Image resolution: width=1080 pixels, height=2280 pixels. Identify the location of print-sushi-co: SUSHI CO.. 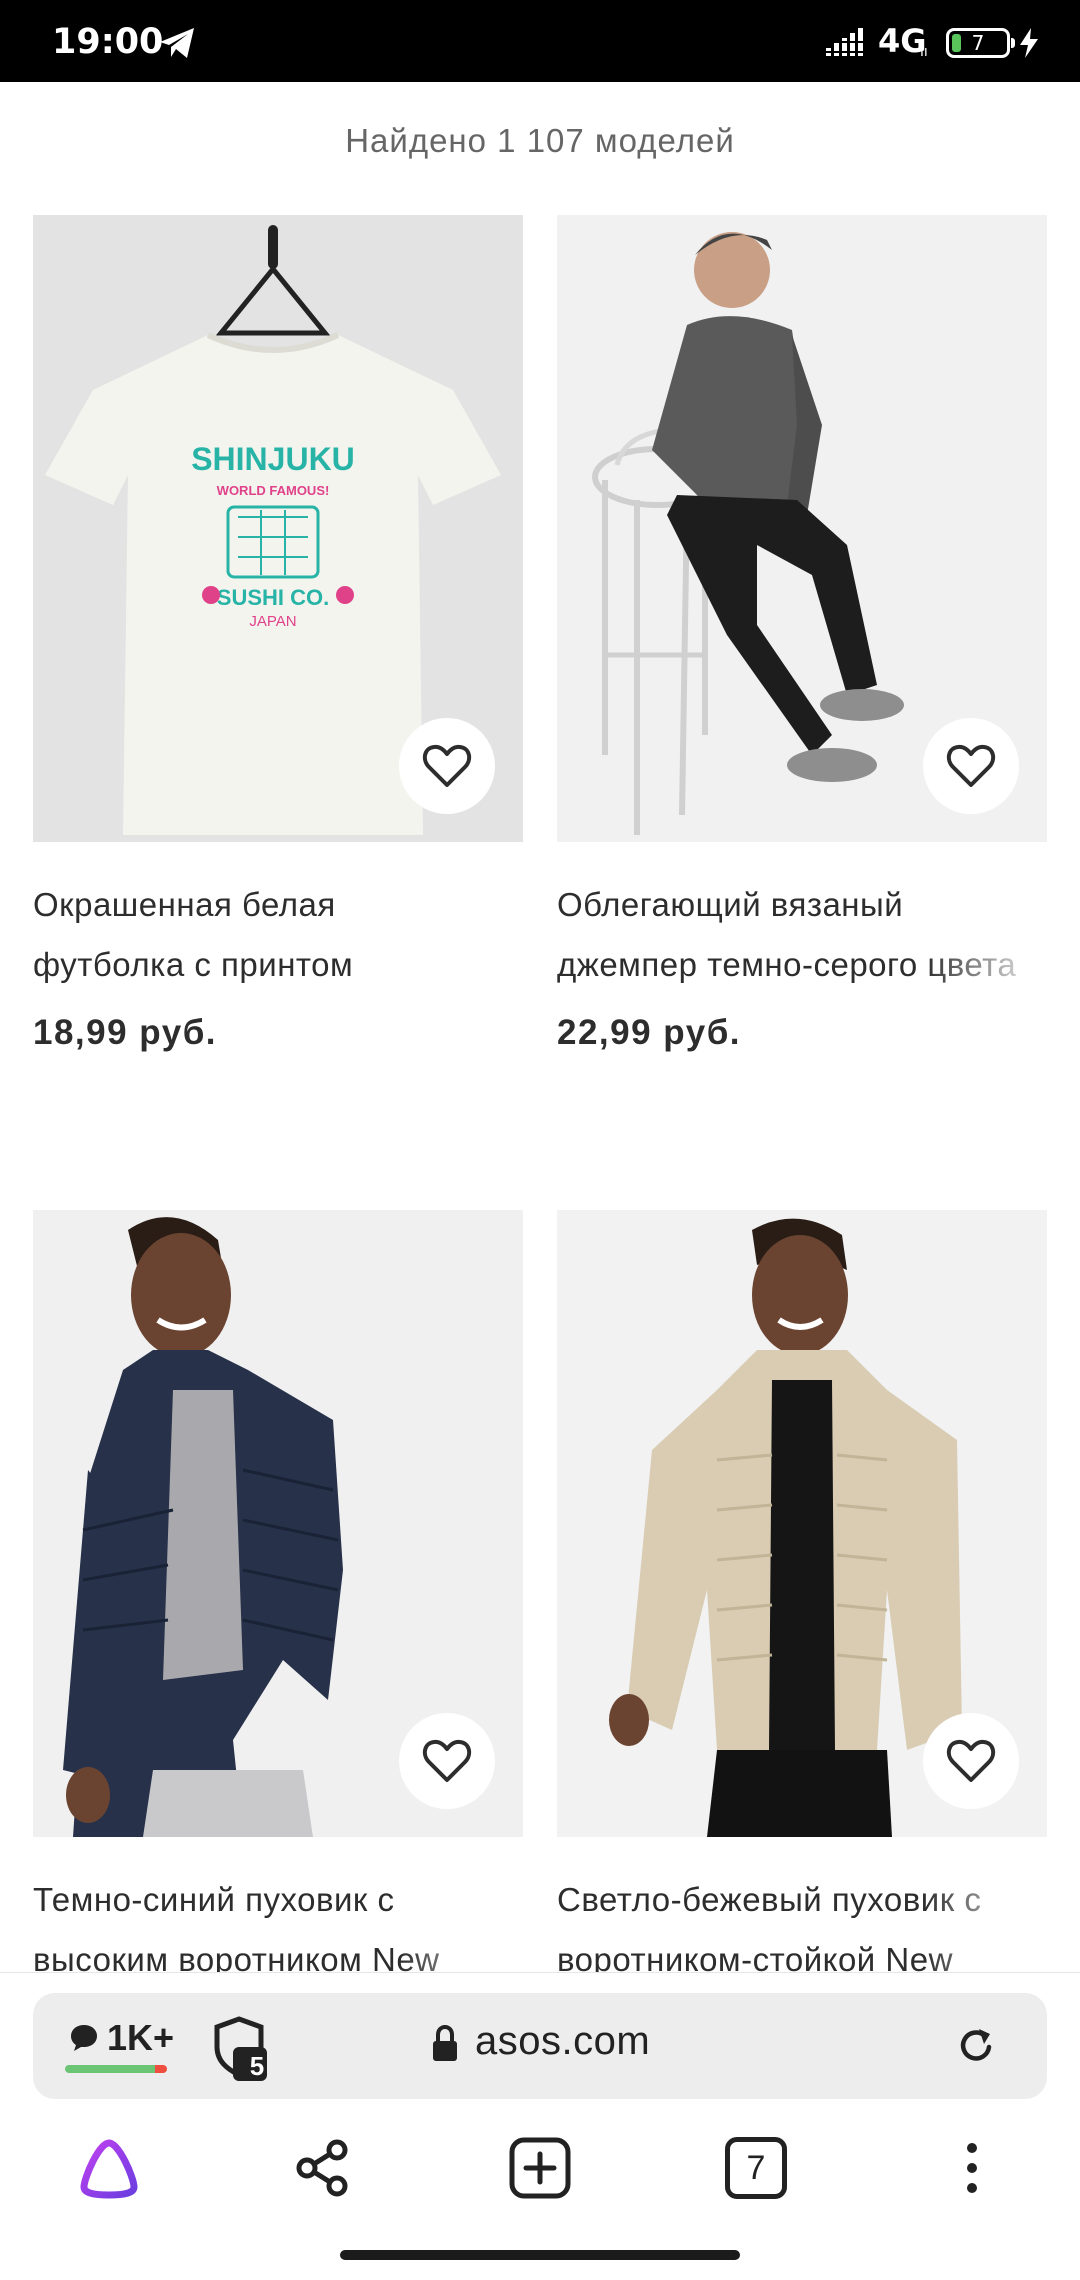
(273, 597).